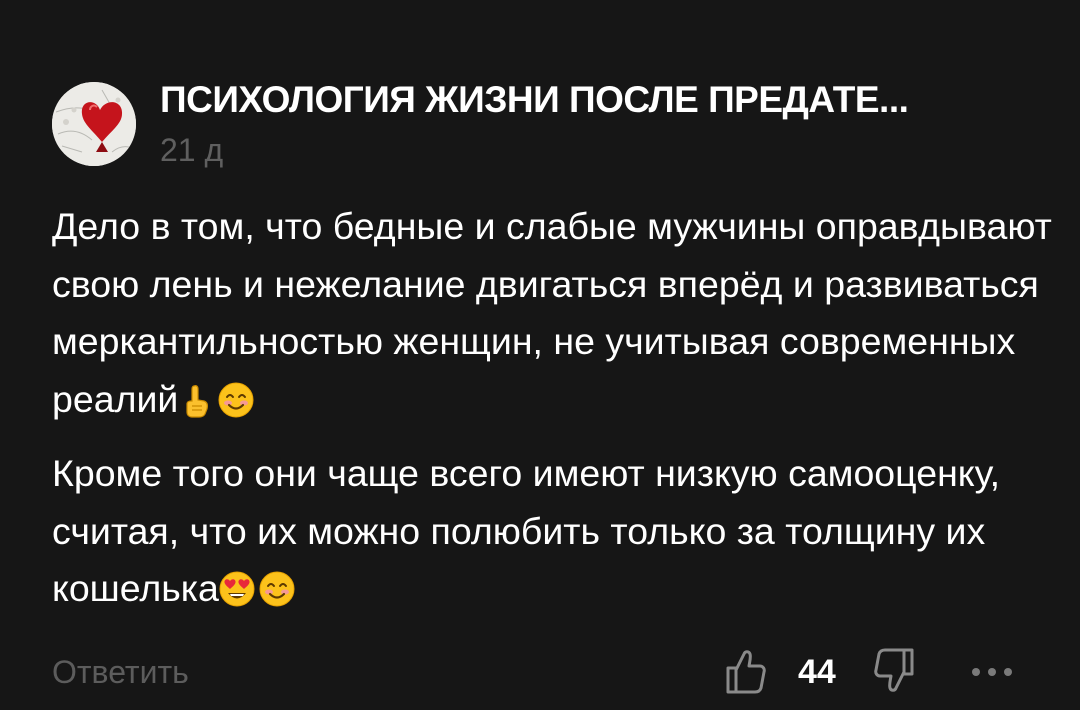 The image size is (1080, 710). I want to click on thumbs-up-icon, so click(746, 672).